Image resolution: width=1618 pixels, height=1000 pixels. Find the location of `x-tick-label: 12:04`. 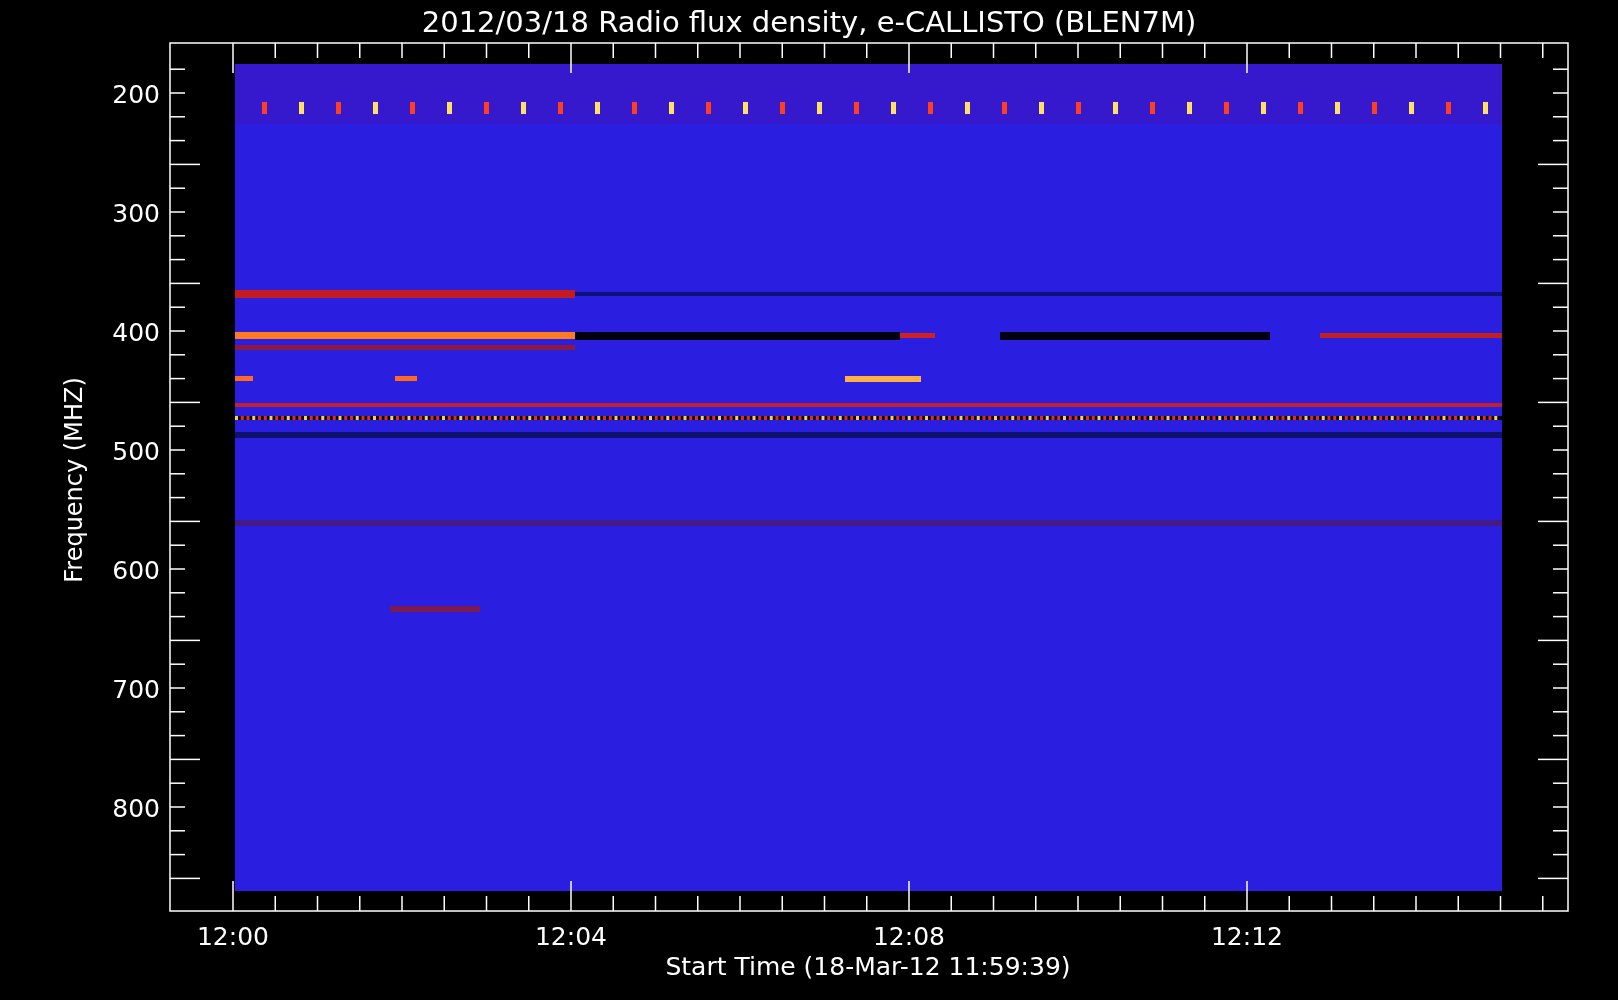

x-tick-label: 12:04 is located at coordinates (571, 936).